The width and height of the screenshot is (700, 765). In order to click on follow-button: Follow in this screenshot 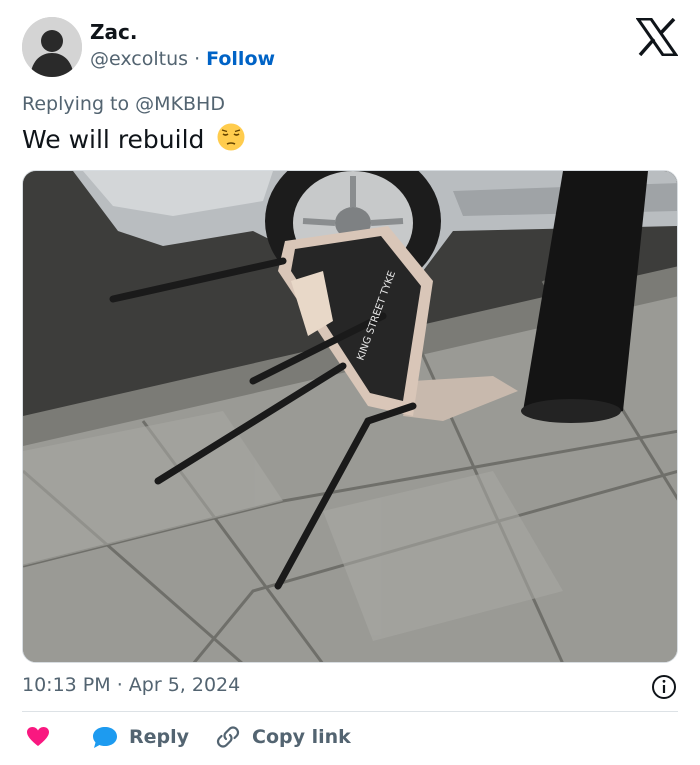, I will do `click(240, 59)`.